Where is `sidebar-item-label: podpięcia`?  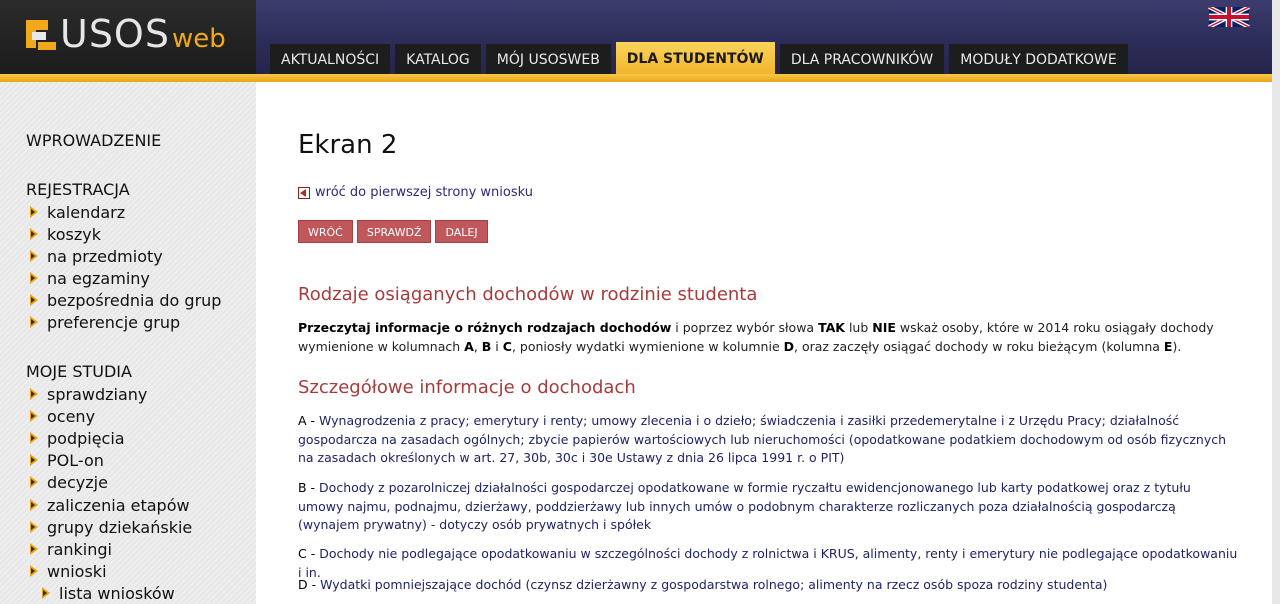 sidebar-item-label: podpięcia is located at coordinates (86, 438).